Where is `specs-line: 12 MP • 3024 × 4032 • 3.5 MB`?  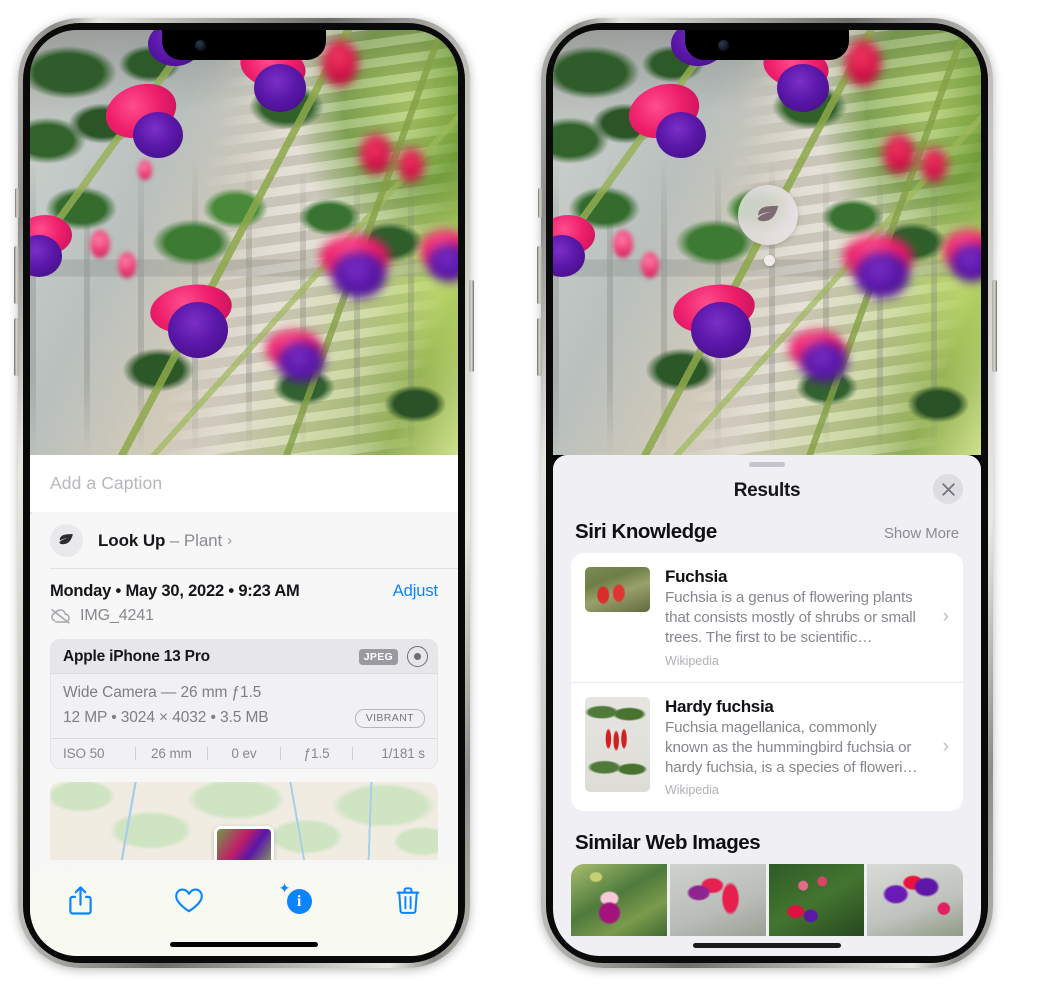 specs-line: 12 MP • 3024 × 4032 • 3.5 MB is located at coordinates (166, 718).